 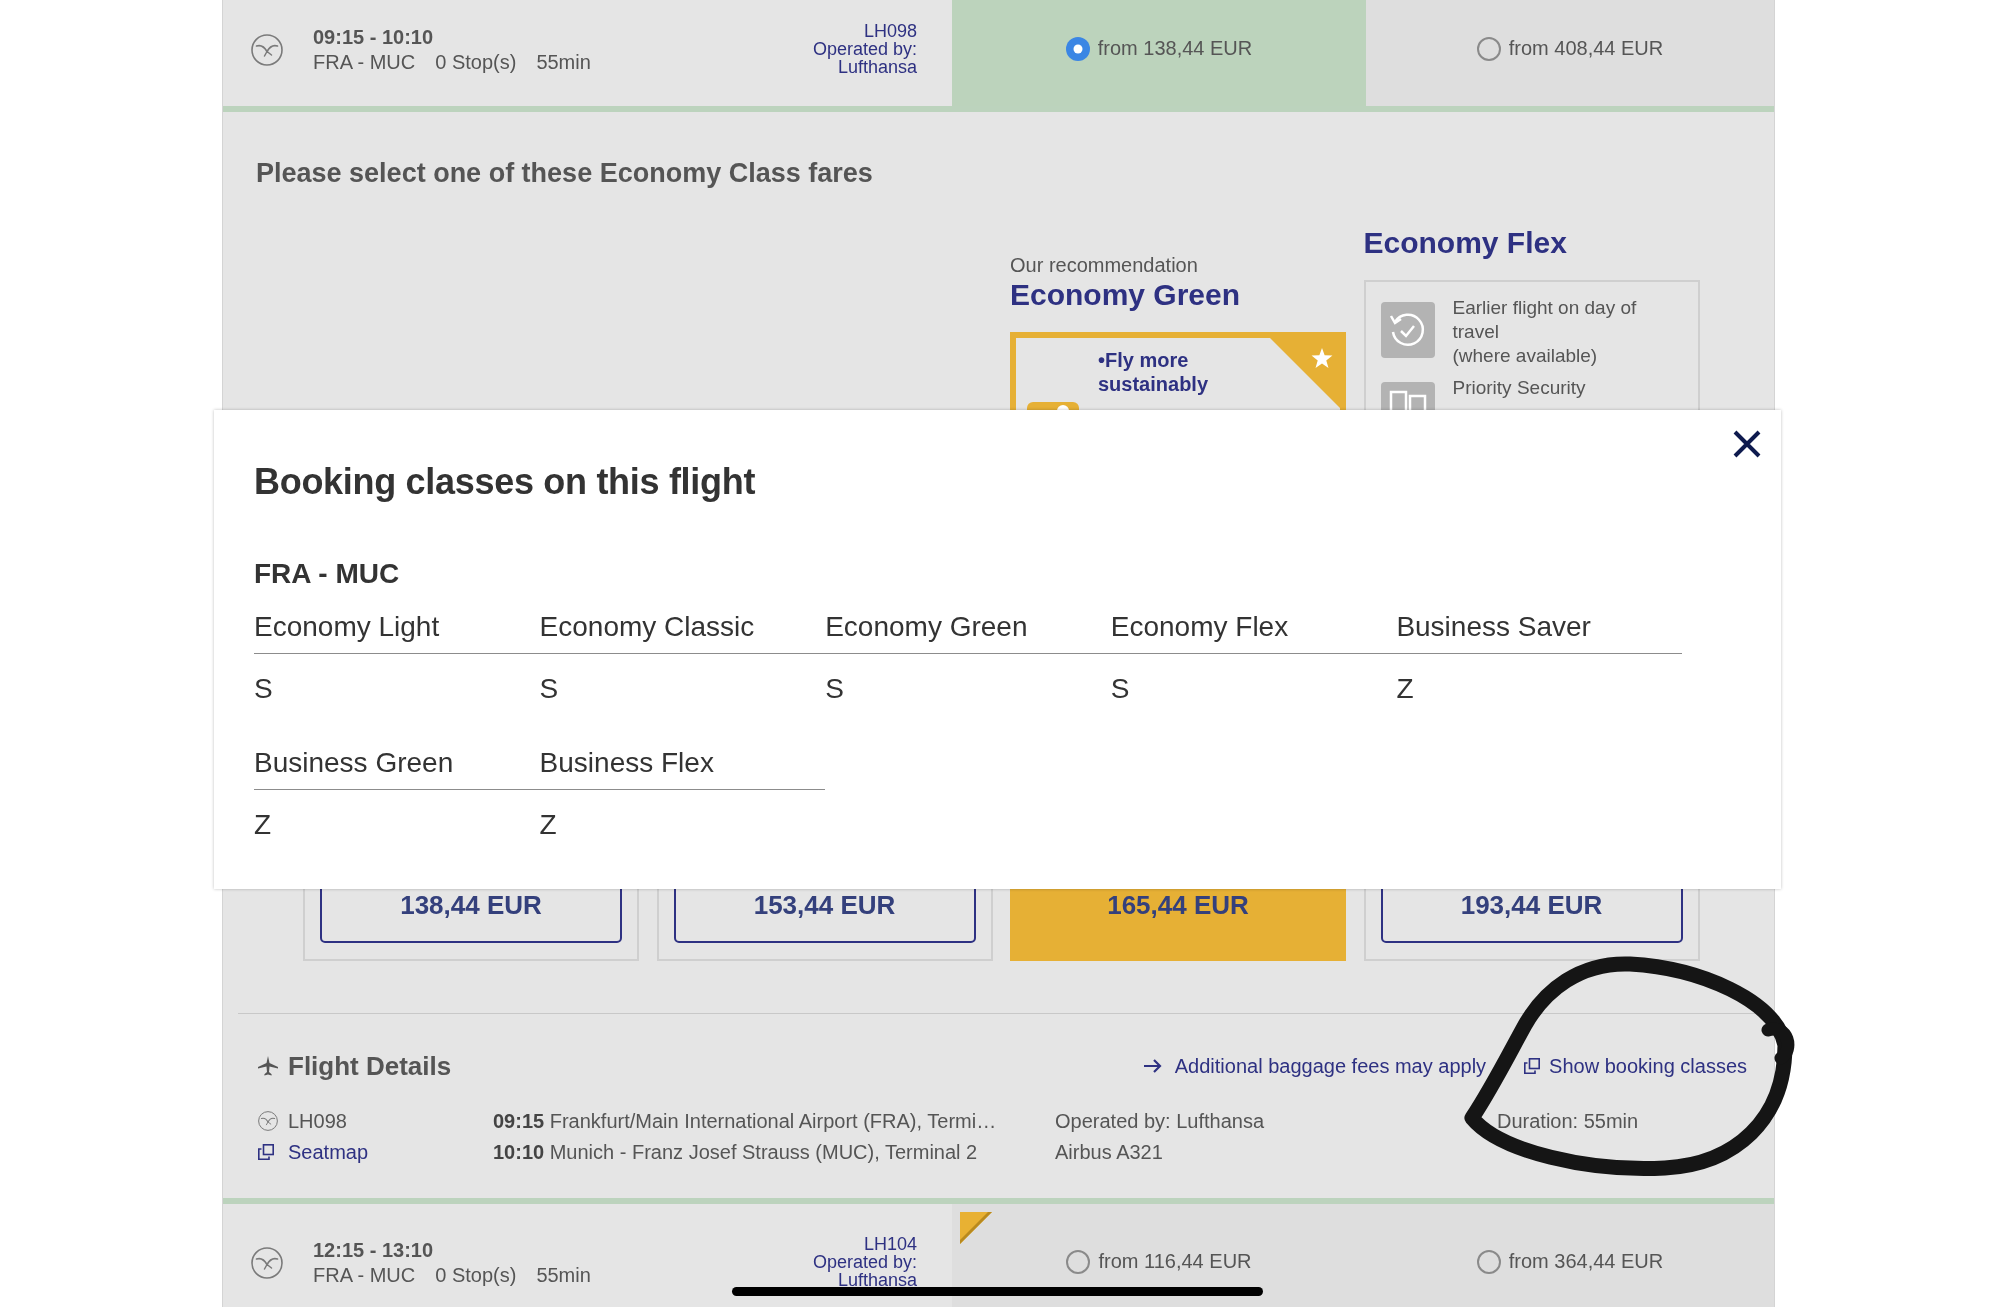 I want to click on star-badge-icon, so click(x=1305, y=373).